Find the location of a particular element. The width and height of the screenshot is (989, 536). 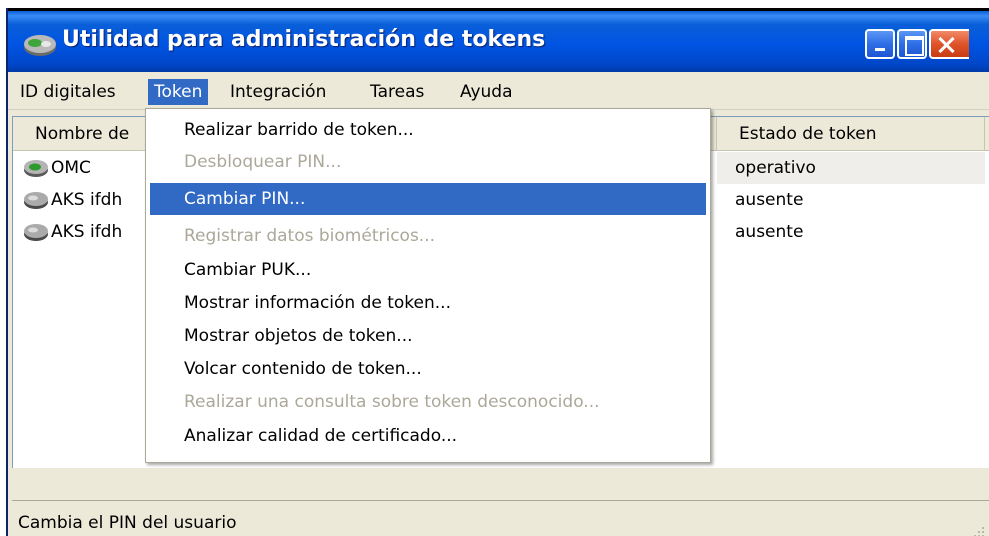

token-status: operativo is located at coordinates (851, 168).